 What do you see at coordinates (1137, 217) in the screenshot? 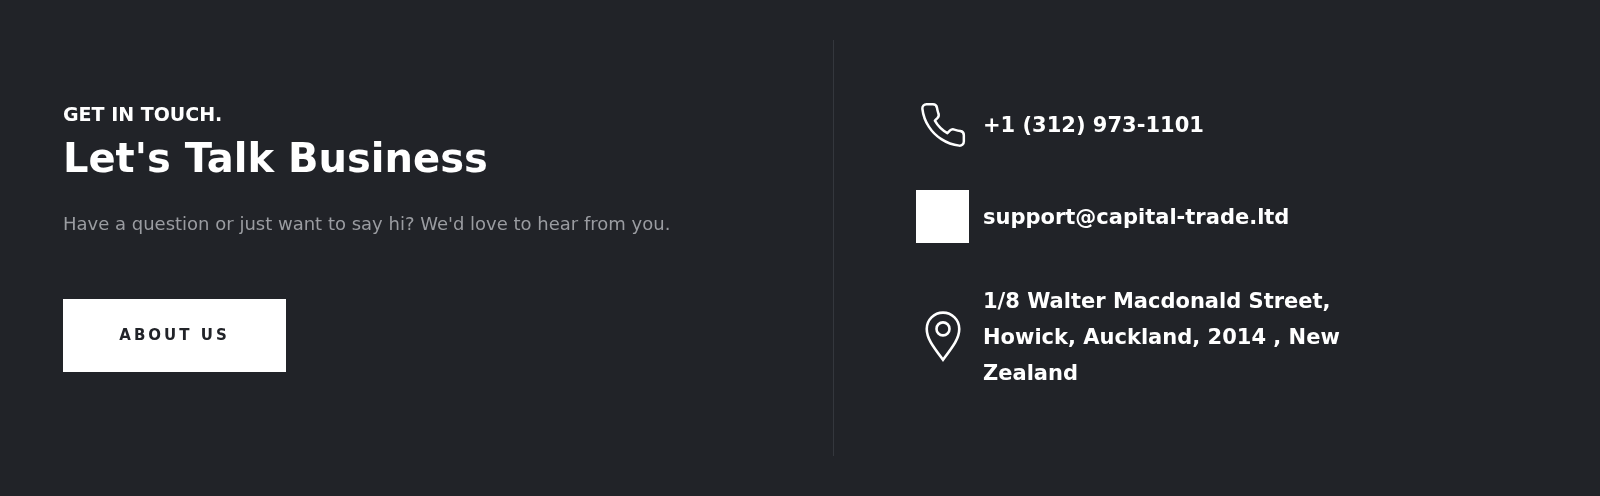
I see `email-address: support@capital-trade.ltd` at bounding box center [1137, 217].